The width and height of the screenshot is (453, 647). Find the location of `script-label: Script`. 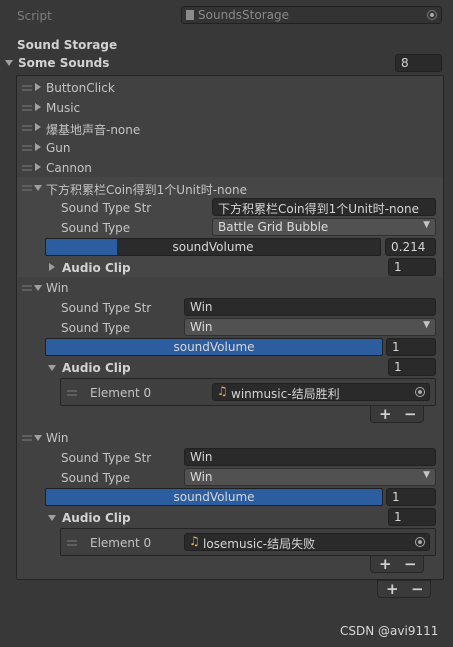

script-label: Script is located at coordinates (34, 16).